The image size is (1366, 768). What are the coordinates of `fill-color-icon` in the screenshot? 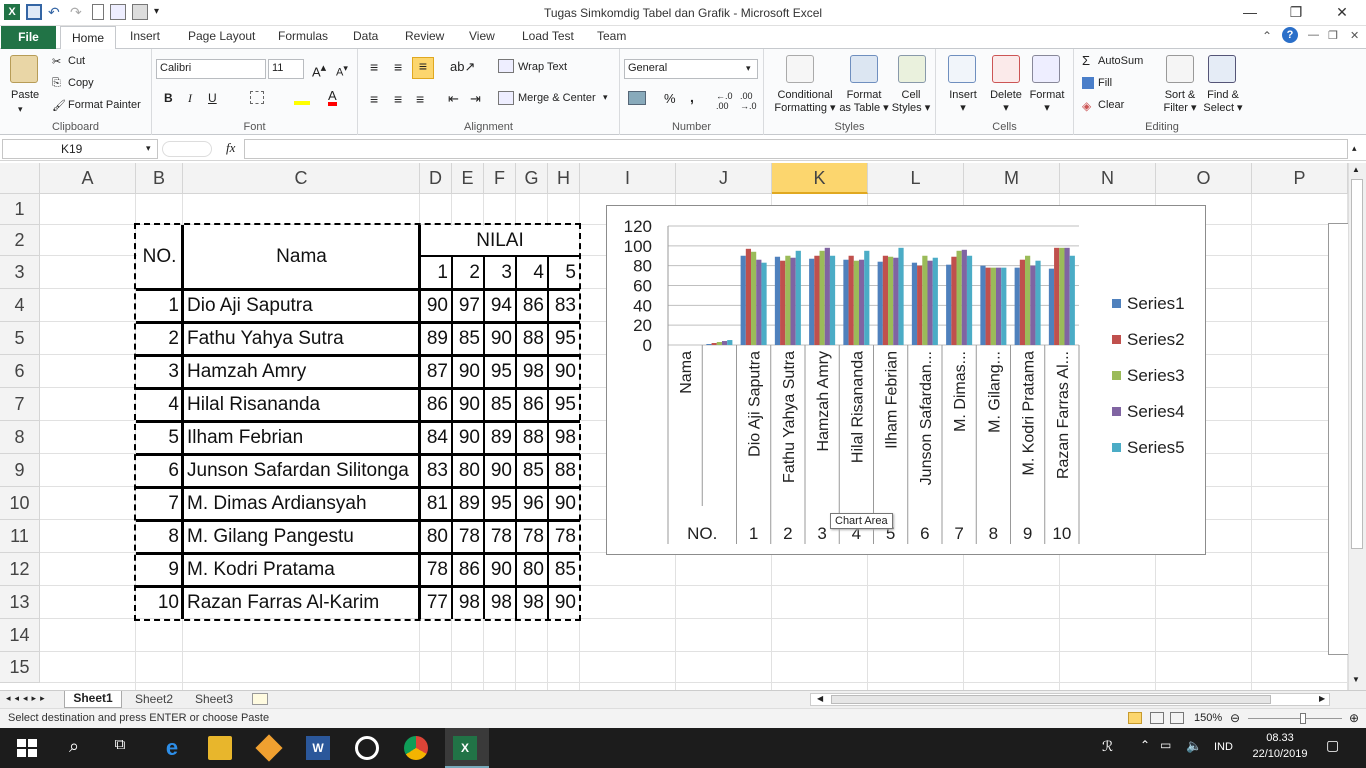 It's located at (302, 97).